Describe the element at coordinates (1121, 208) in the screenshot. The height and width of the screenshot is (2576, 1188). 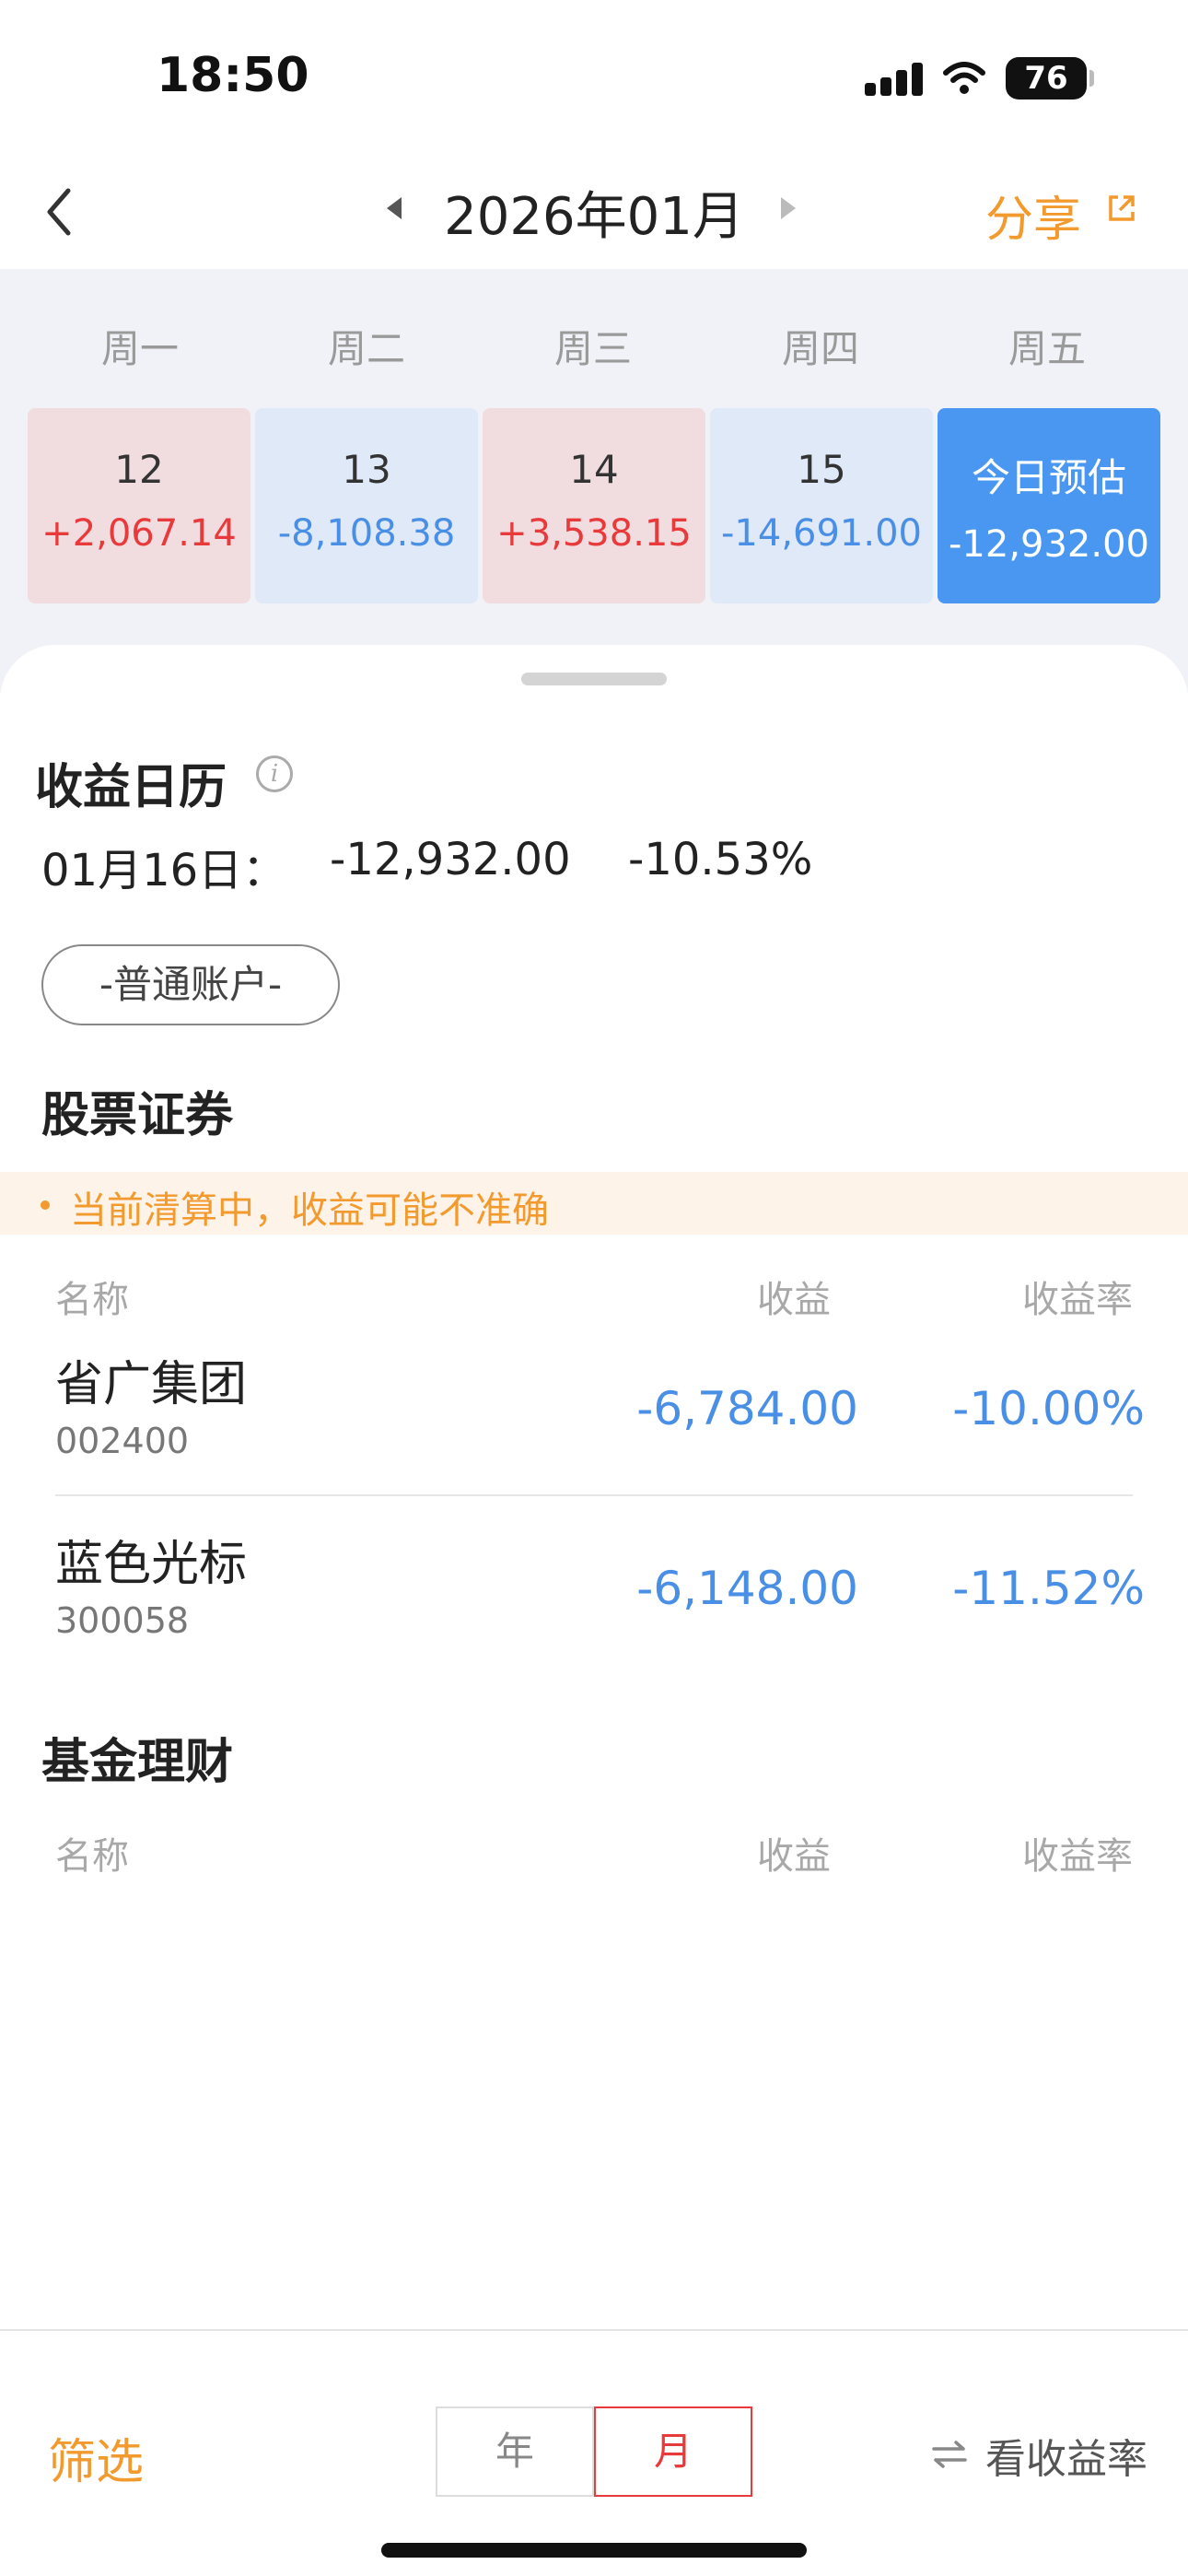
I see `share-external-icon` at that location.